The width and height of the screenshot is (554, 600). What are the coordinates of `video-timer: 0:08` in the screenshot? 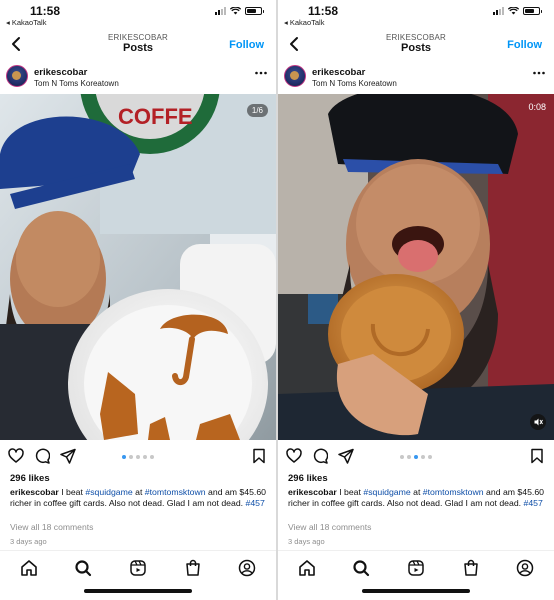 It's located at (537, 107).